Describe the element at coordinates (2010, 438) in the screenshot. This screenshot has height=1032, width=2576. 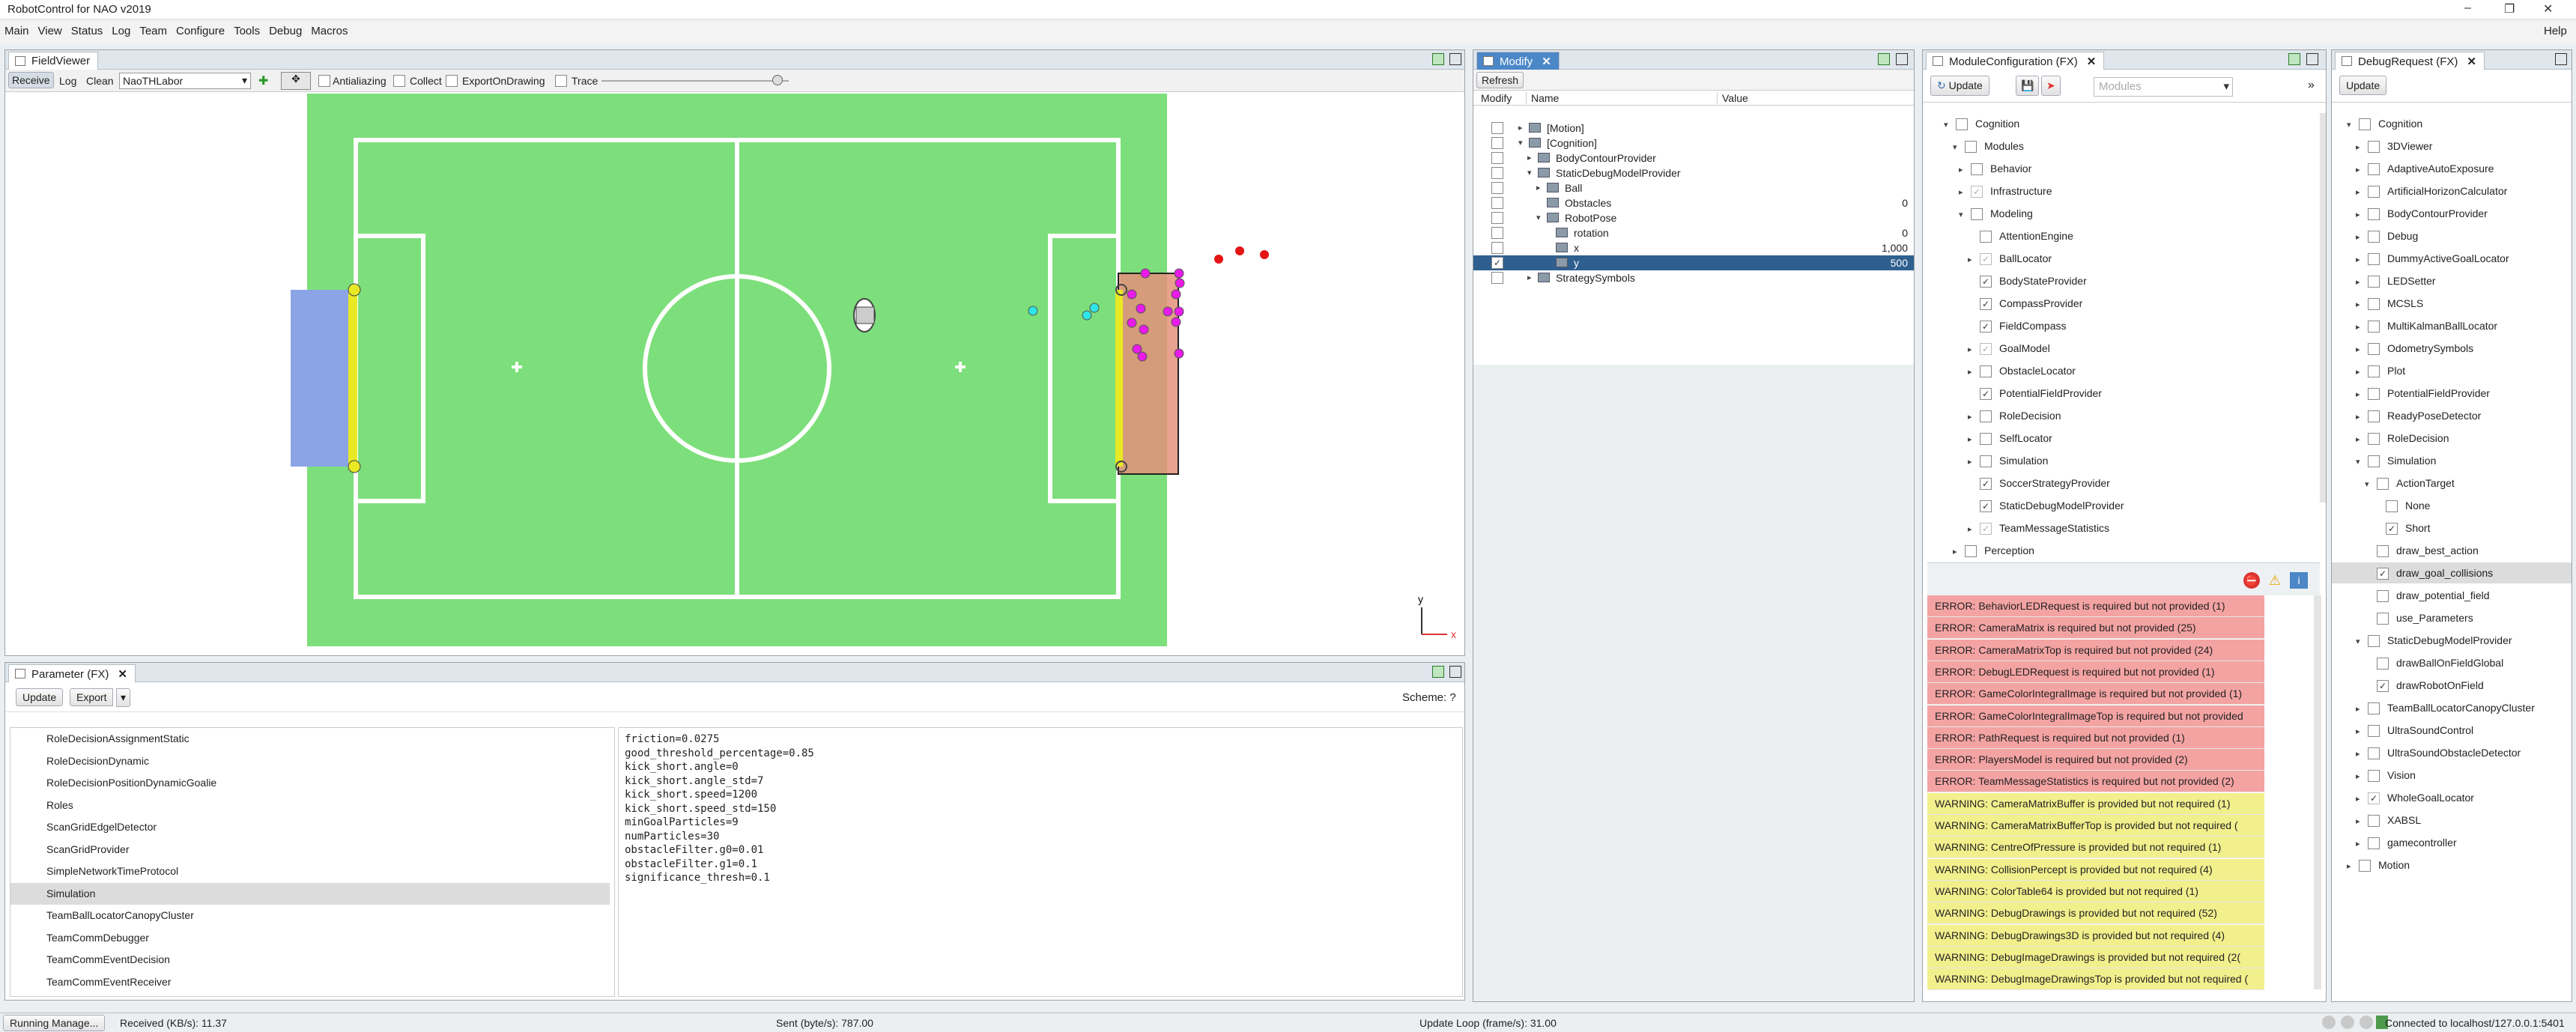
I see `module-tree-item: ▸ SelfLocator` at that location.